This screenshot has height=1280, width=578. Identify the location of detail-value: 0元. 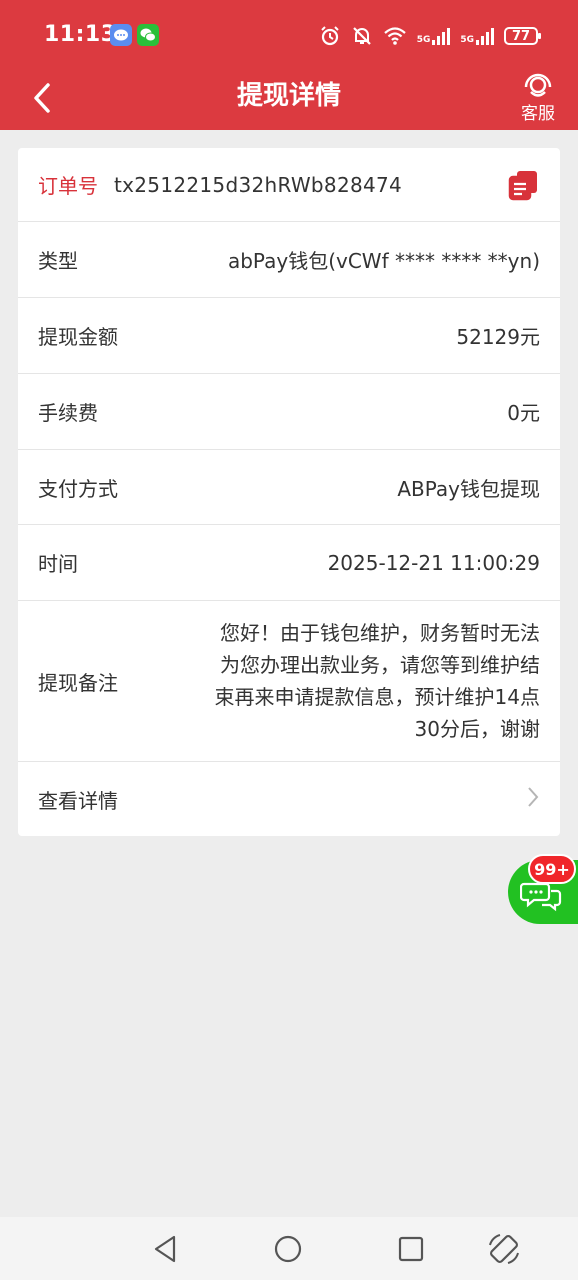
(523, 413).